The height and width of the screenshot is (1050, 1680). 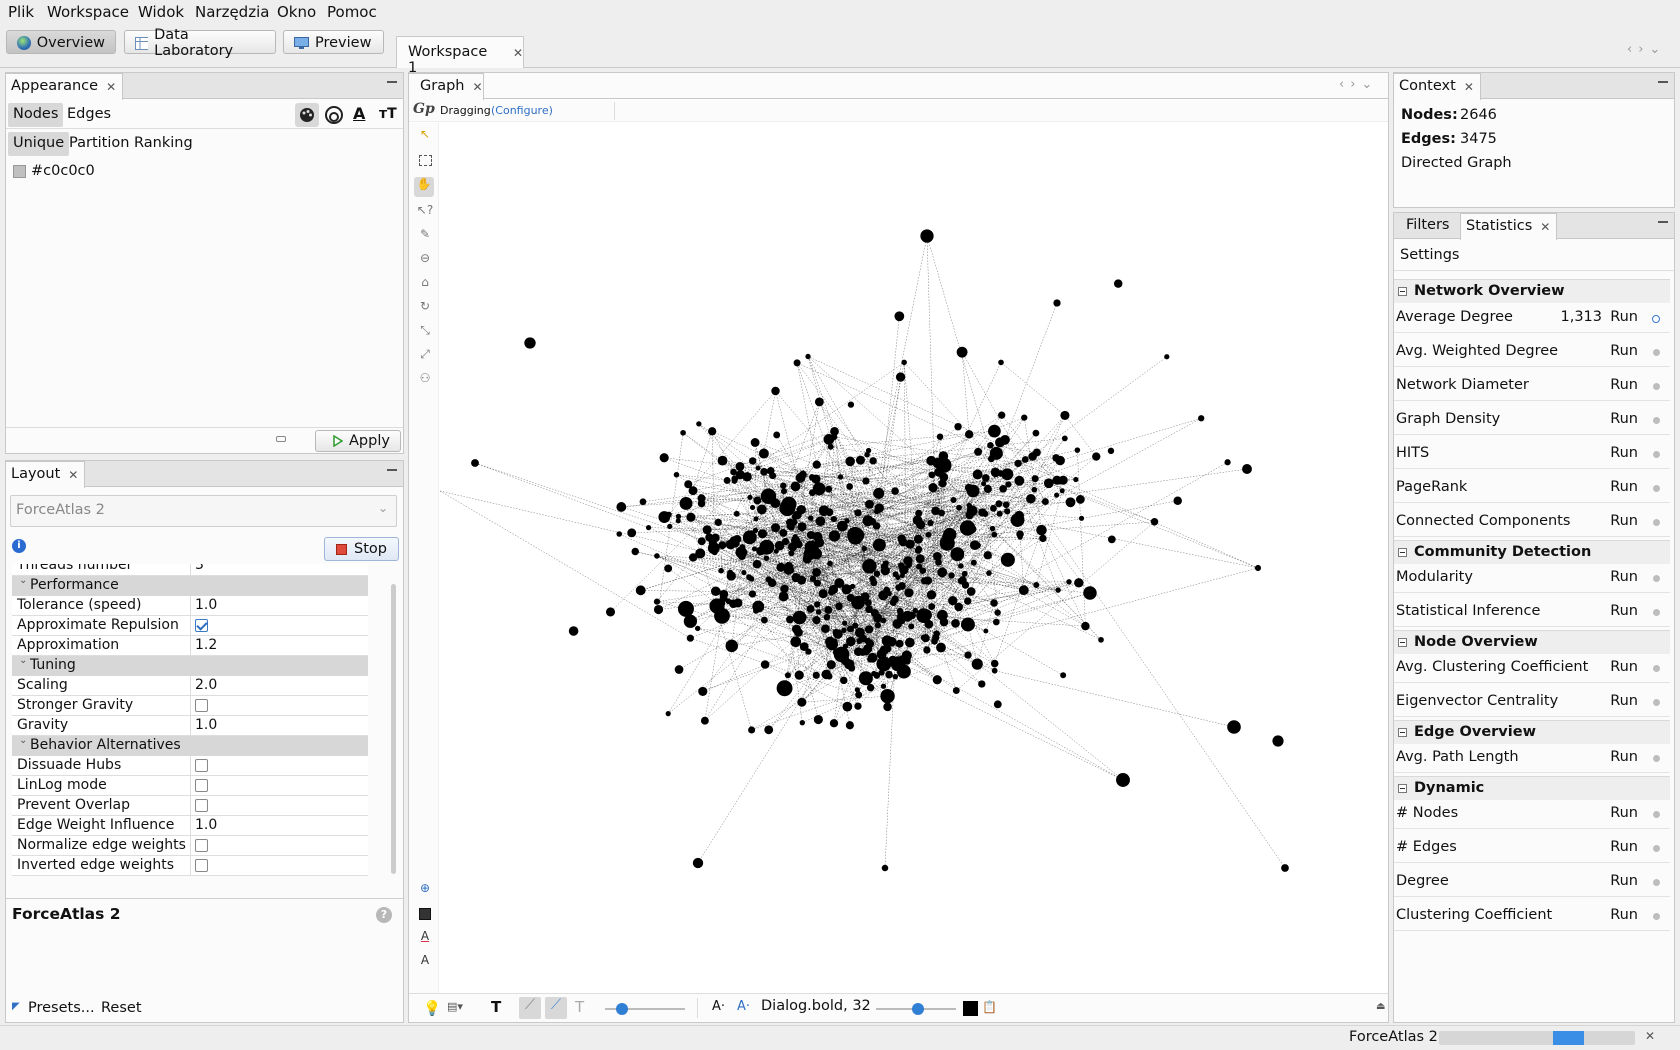 I want to click on clipboard-icon: 📋, so click(x=989, y=1007).